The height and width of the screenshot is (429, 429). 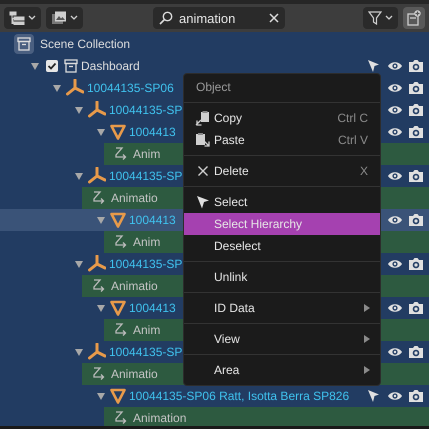 I want to click on shortcut-label: Ctrl V, so click(x=353, y=140).